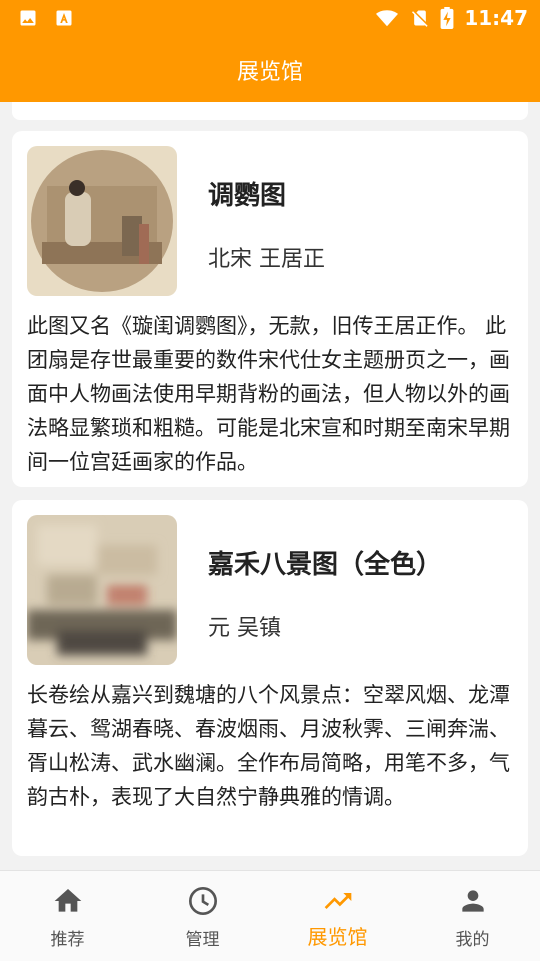  What do you see at coordinates (202, 940) in the screenshot?
I see `nav-item-label: 管理` at bounding box center [202, 940].